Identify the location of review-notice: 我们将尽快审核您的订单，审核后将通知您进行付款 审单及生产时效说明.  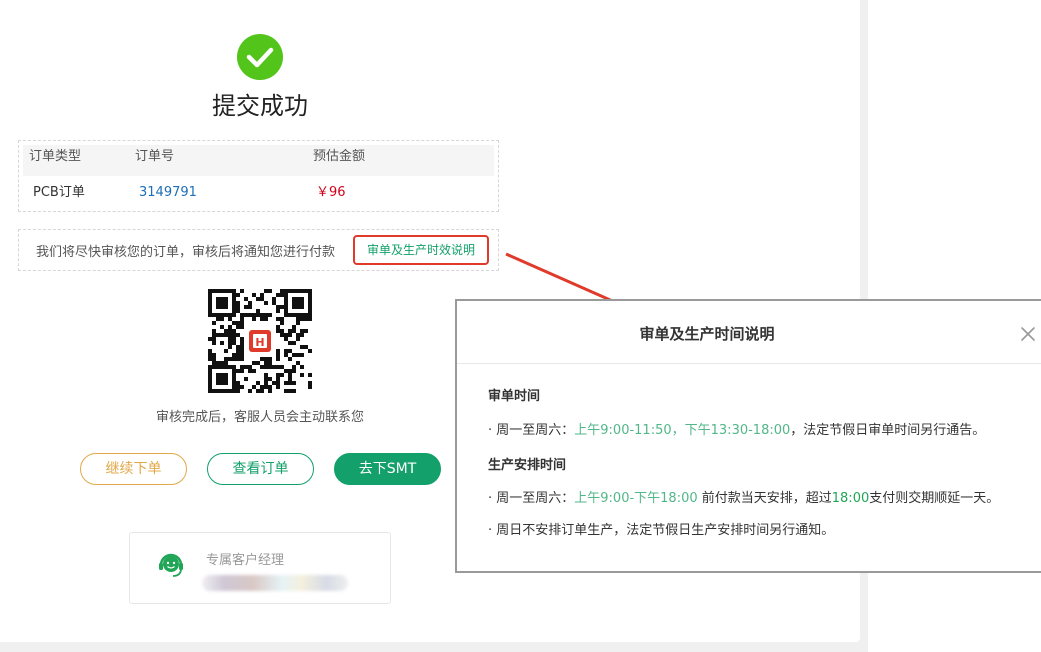
(258, 250).